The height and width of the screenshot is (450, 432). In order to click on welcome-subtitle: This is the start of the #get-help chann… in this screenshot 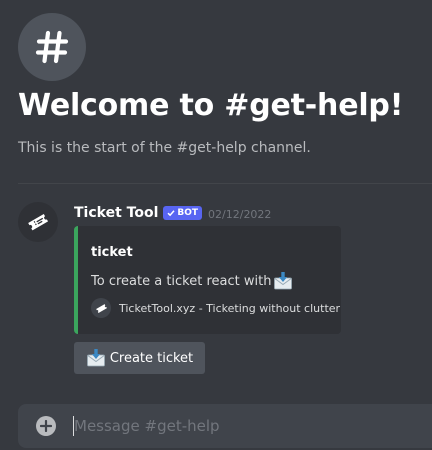, I will do `click(164, 148)`.